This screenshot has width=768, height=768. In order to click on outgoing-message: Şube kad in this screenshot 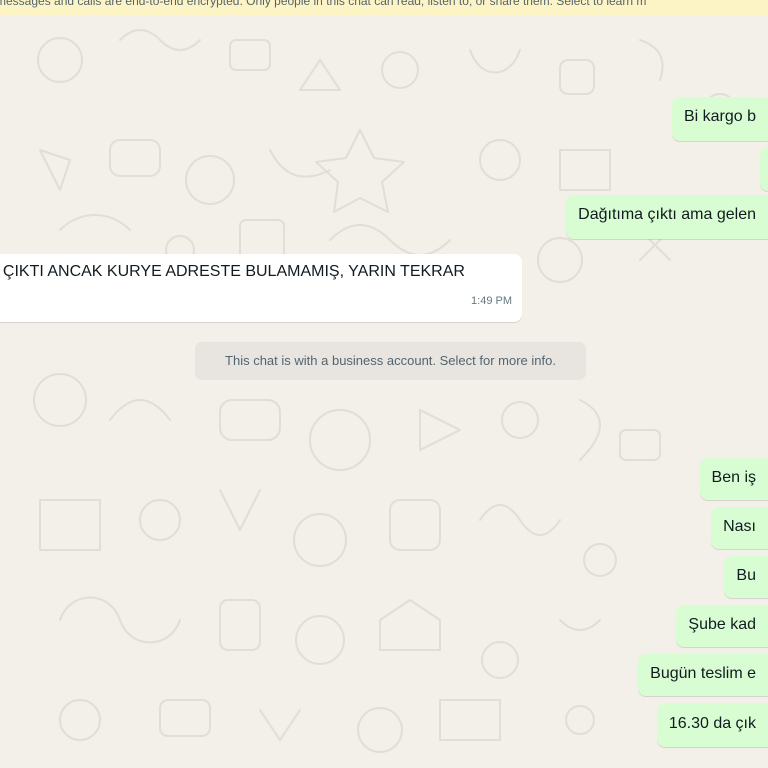, I will do `click(722, 626)`.